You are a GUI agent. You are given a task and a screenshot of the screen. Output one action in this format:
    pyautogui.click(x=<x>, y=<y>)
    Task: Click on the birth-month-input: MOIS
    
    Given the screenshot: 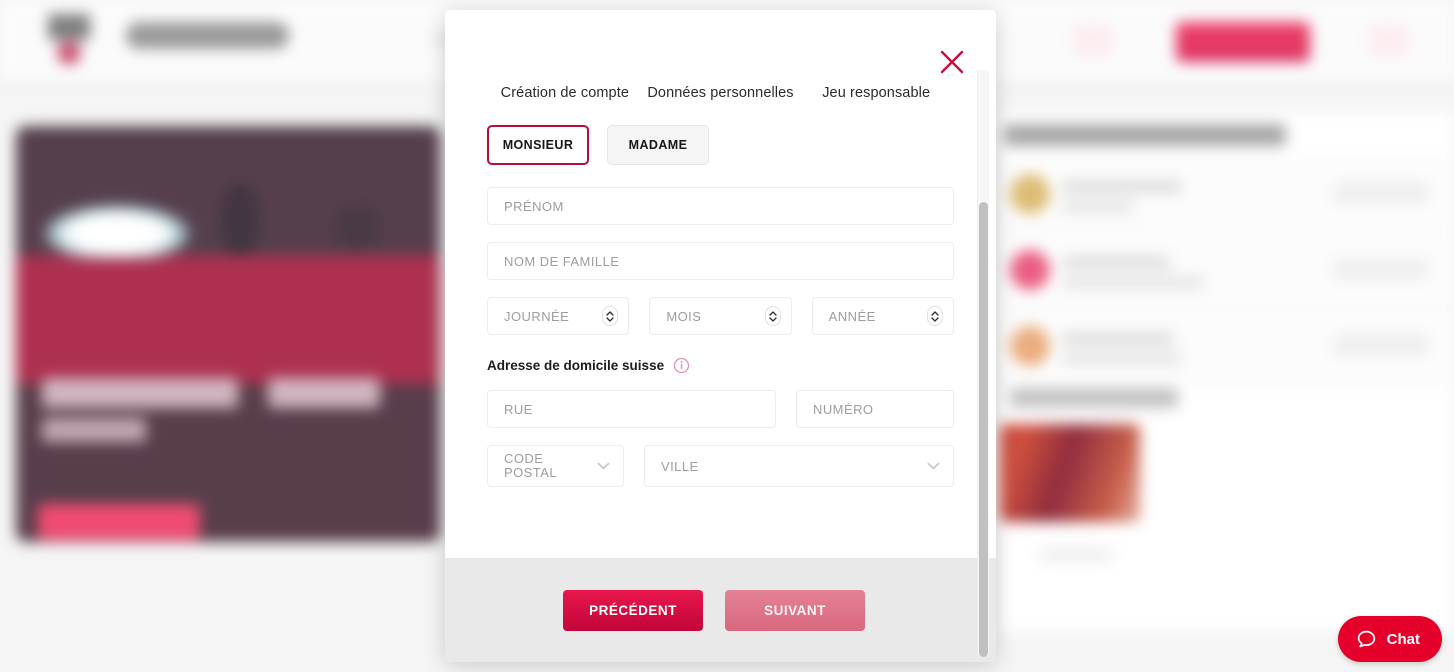 What is the action you would take?
    pyautogui.click(x=720, y=316)
    